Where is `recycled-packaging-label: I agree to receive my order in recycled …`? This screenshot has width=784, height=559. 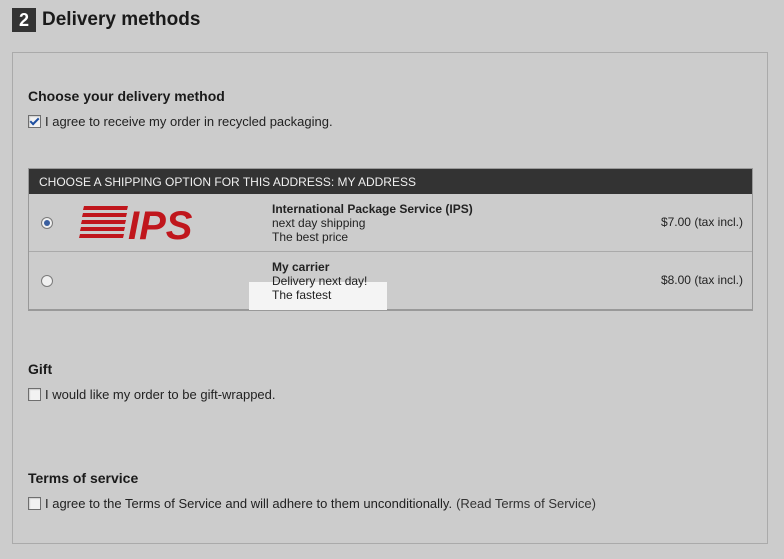
recycled-packaging-label: I agree to receive my order in recycled … is located at coordinates (189, 121).